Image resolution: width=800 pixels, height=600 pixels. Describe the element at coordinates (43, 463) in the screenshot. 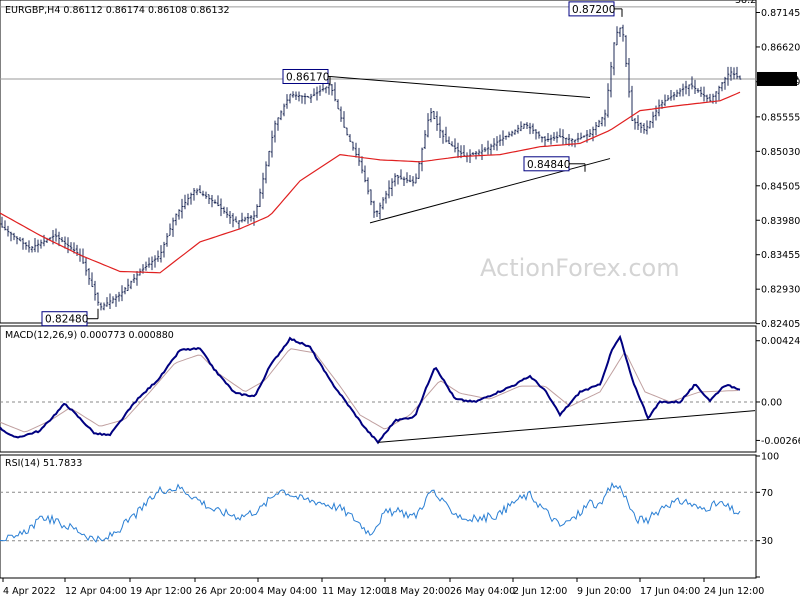

I see `rsi-panel-title: RSI(14) 51.7833` at that location.